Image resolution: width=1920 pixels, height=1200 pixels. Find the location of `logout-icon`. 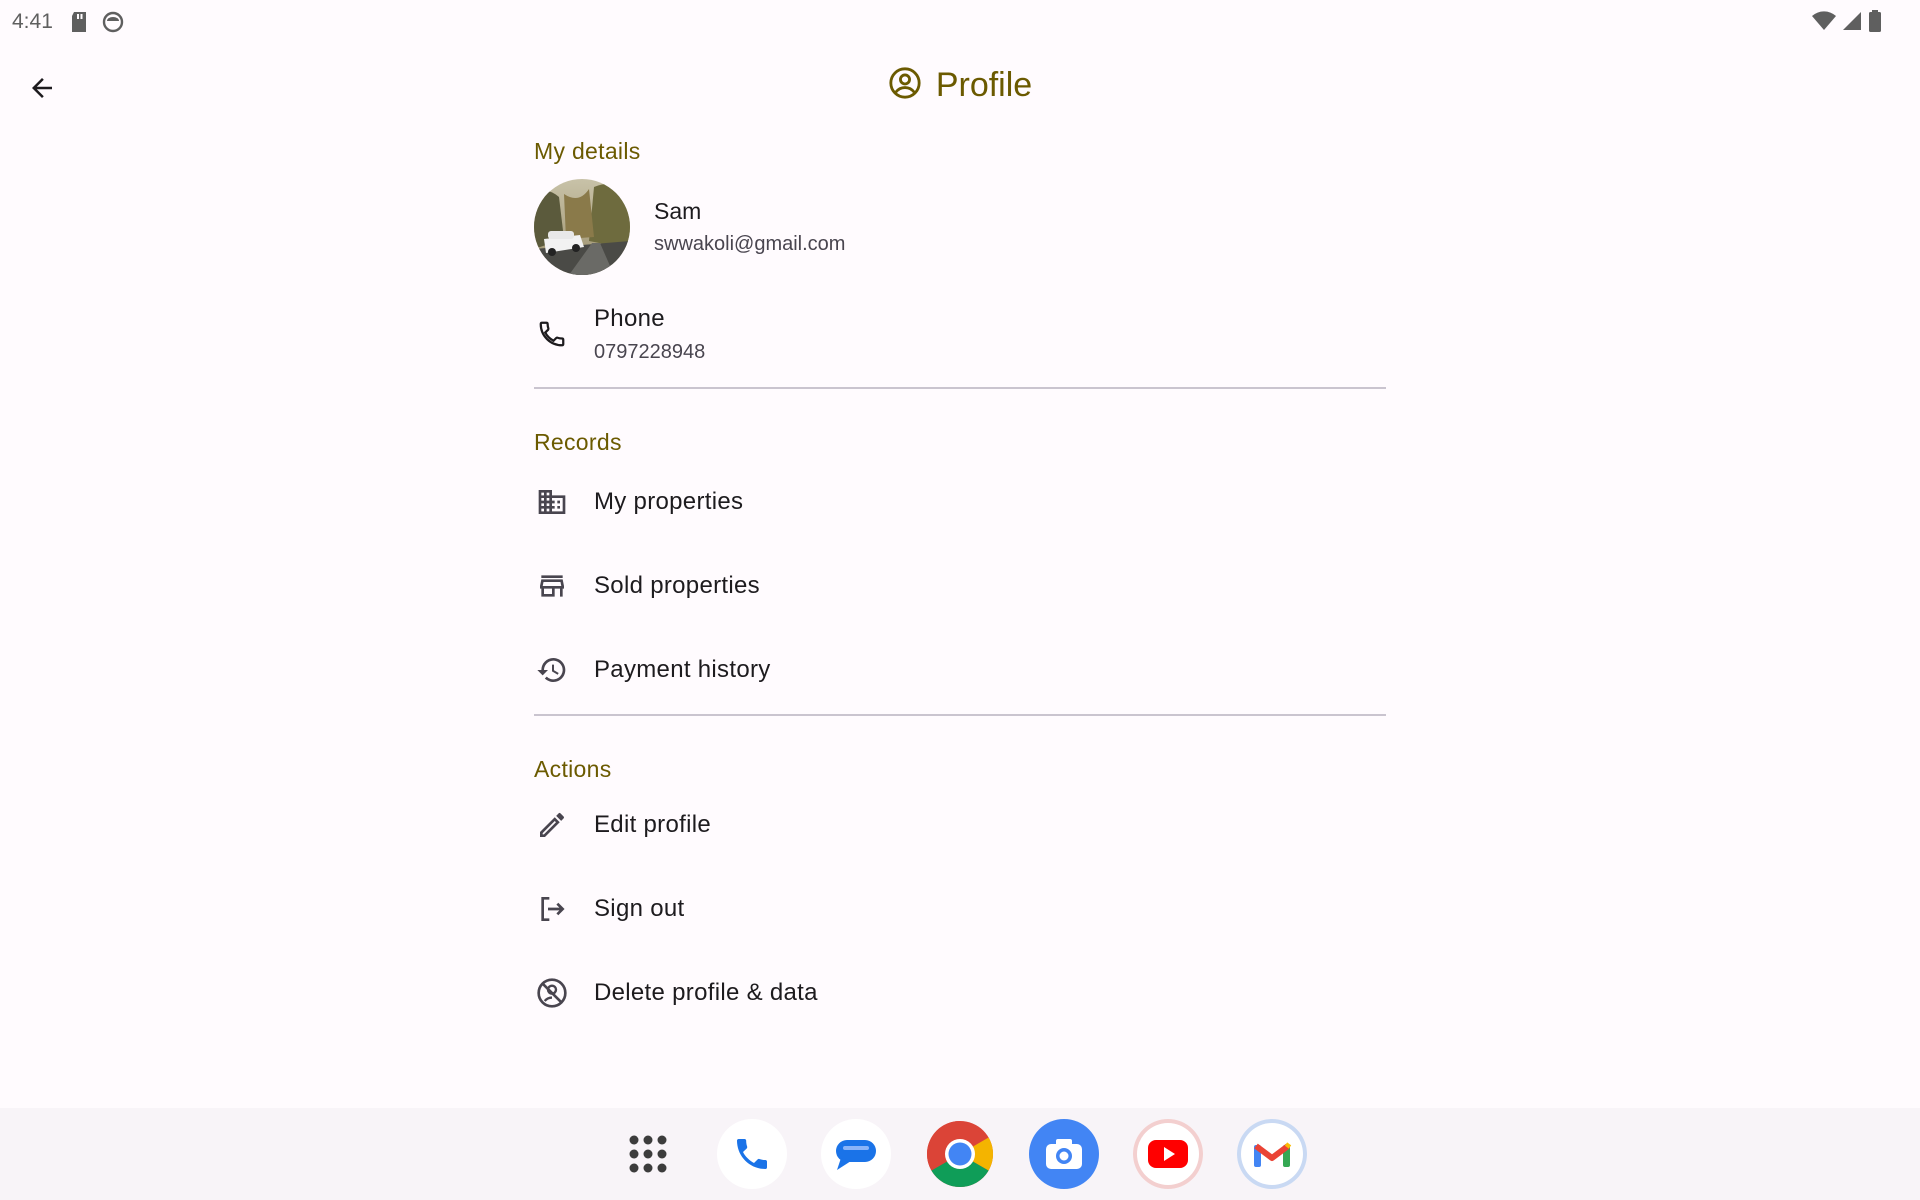

logout-icon is located at coordinates (552, 909).